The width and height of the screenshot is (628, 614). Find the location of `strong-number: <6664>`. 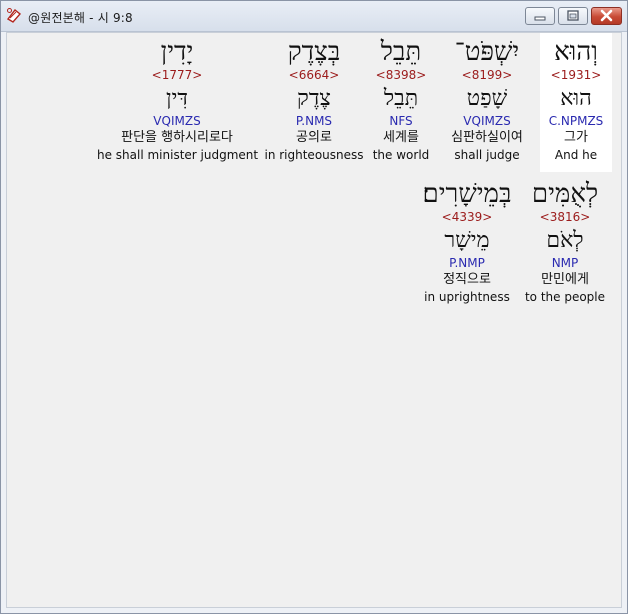

strong-number: <6664> is located at coordinates (314, 75).